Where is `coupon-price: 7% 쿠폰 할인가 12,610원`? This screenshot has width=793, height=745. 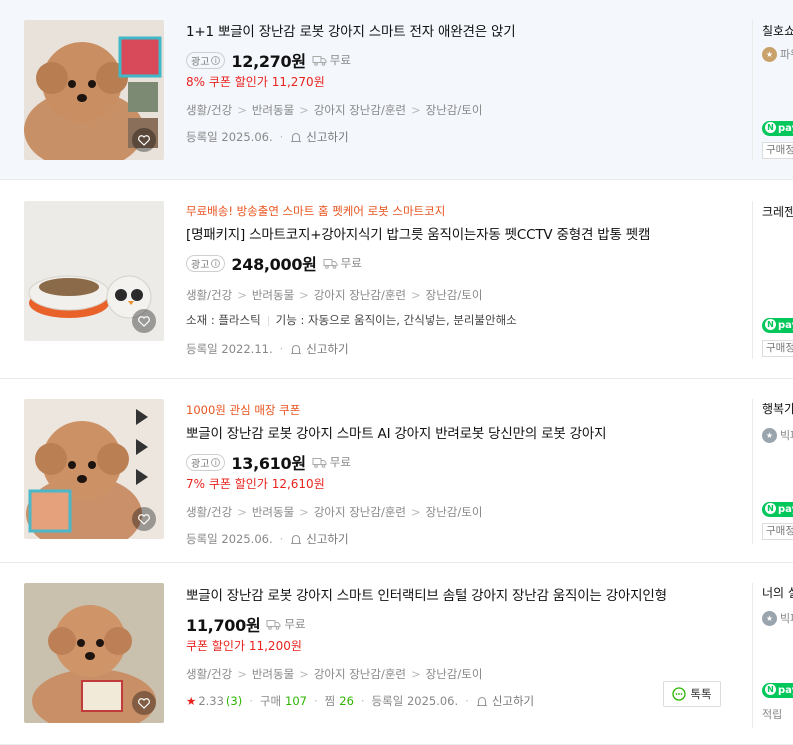 coupon-price: 7% 쿠폰 할인가 12,610원 is located at coordinates (255, 484).